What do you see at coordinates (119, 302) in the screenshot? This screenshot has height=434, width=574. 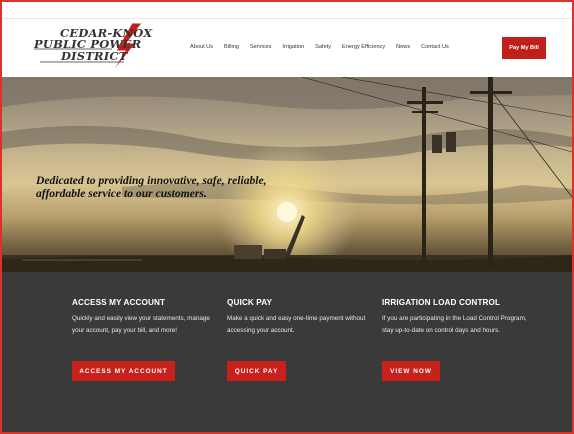 I see `card-title: ACCESS MY ACCOUNT` at bounding box center [119, 302].